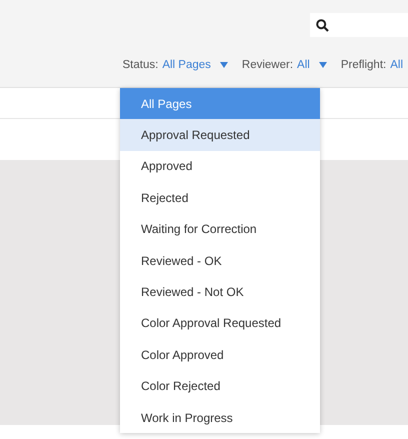 This screenshot has width=408, height=439. Describe the element at coordinates (186, 65) in the screenshot. I see `filter-dropdown: All Pages` at that location.